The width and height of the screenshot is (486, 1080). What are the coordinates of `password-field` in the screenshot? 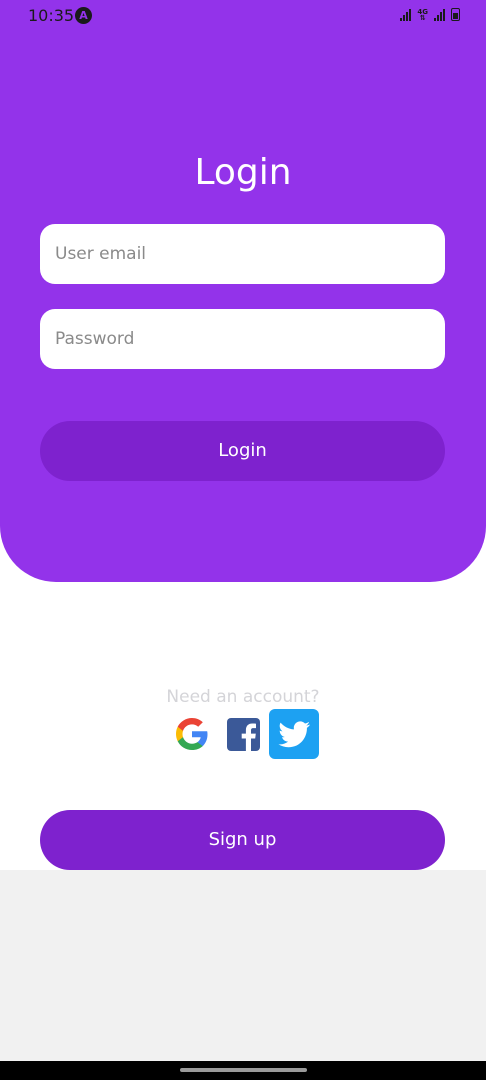 It's located at (242, 339).